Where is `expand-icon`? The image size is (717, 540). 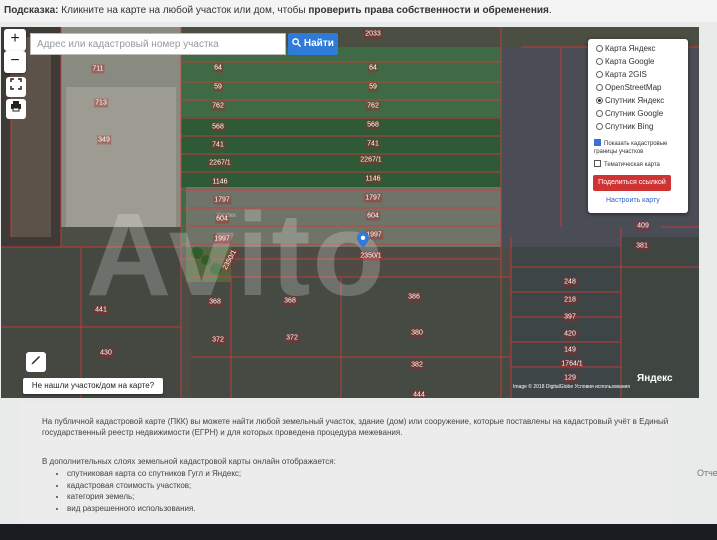
expand-icon is located at coordinates (16, 84).